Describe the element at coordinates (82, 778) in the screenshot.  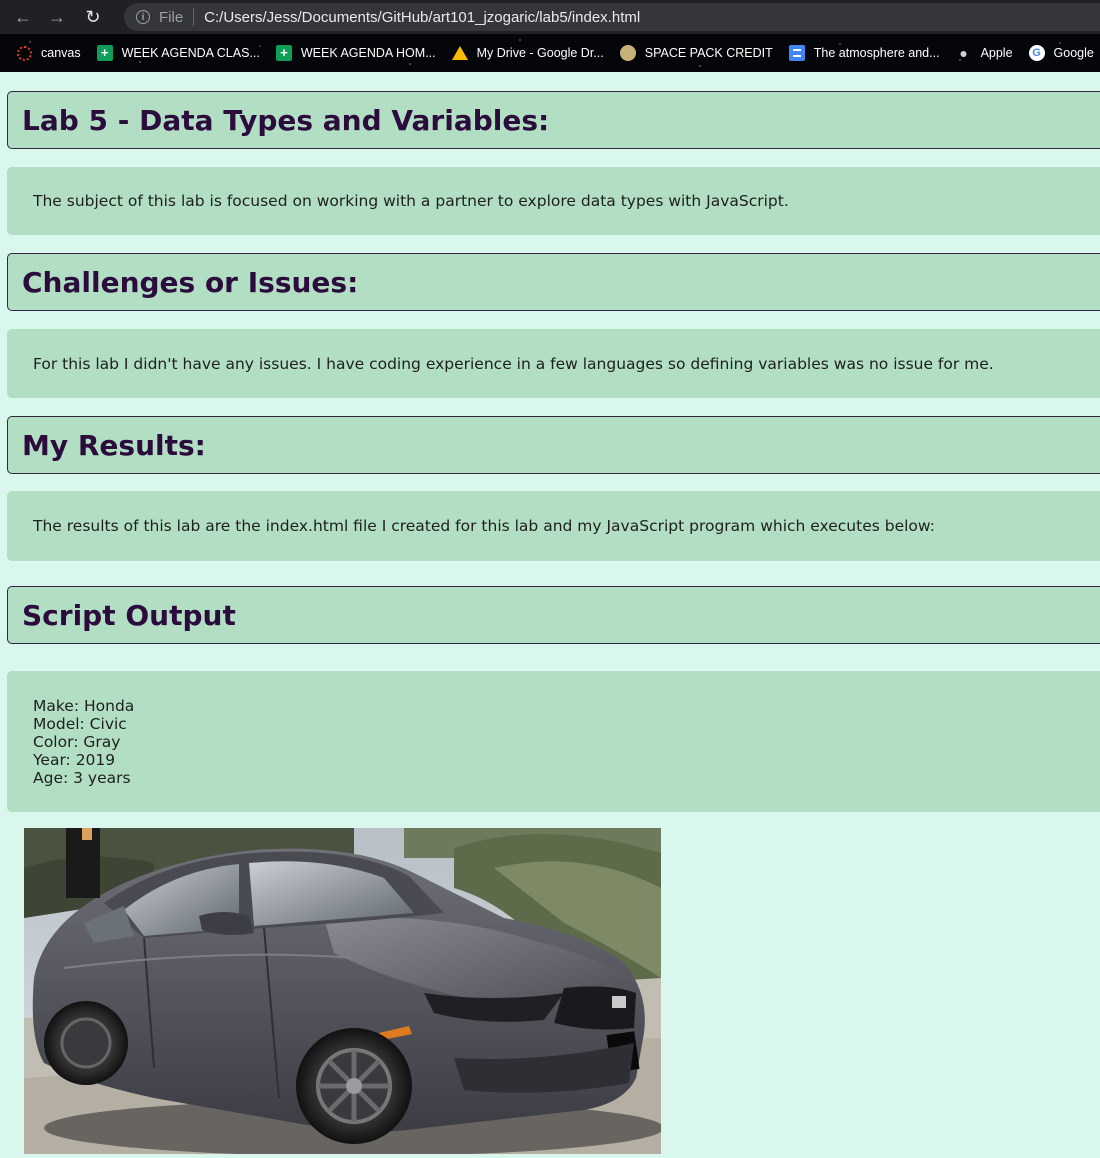
I see `output-line-age: Age: 3 years` at that location.